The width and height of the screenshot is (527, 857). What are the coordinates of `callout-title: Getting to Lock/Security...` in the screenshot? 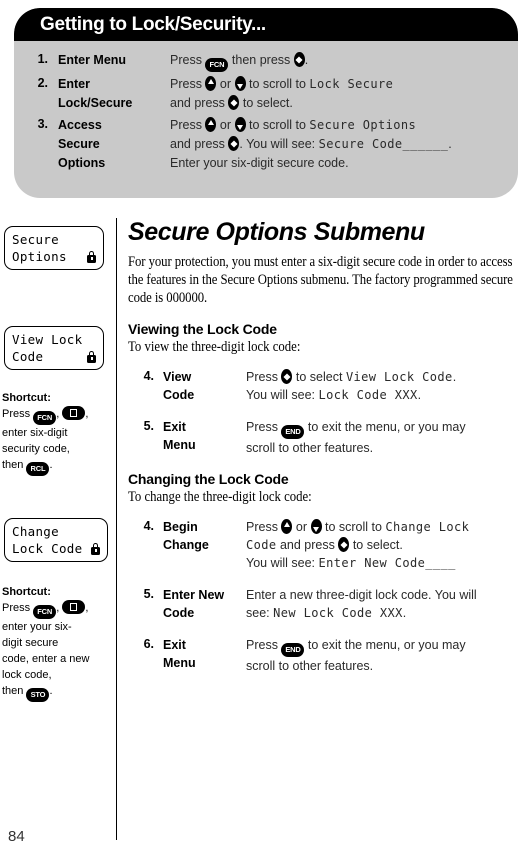 It's located at (153, 24).